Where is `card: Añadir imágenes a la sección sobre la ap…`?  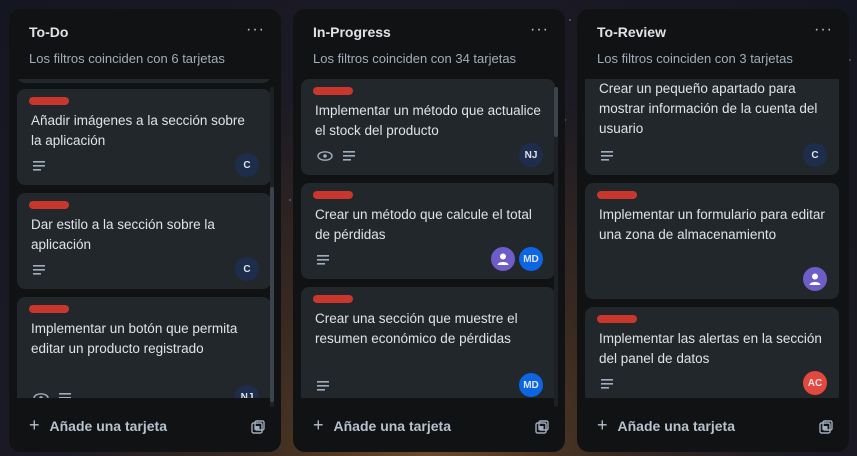 card: Añadir imágenes a la sección sobre la ap… is located at coordinates (144, 137).